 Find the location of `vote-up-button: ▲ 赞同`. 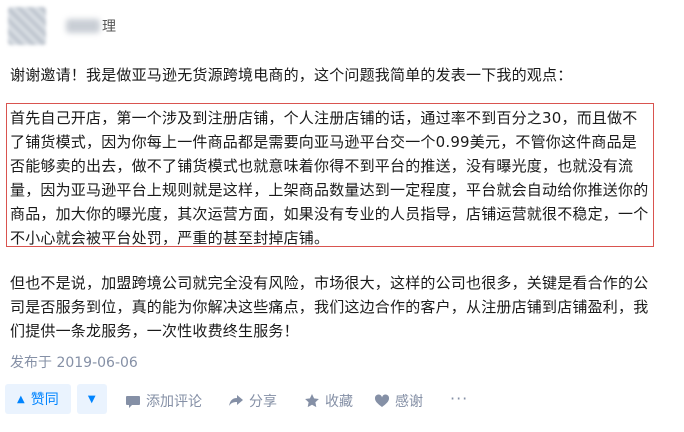

vote-up-button: ▲ 赞同 is located at coordinates (38, 399).